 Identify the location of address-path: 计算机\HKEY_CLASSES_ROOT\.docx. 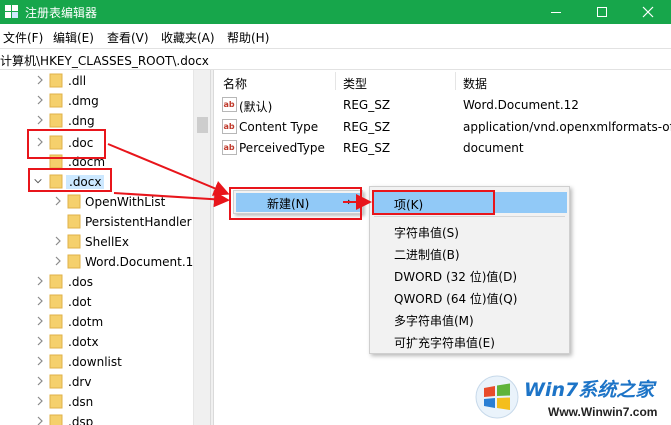
(104, 61).